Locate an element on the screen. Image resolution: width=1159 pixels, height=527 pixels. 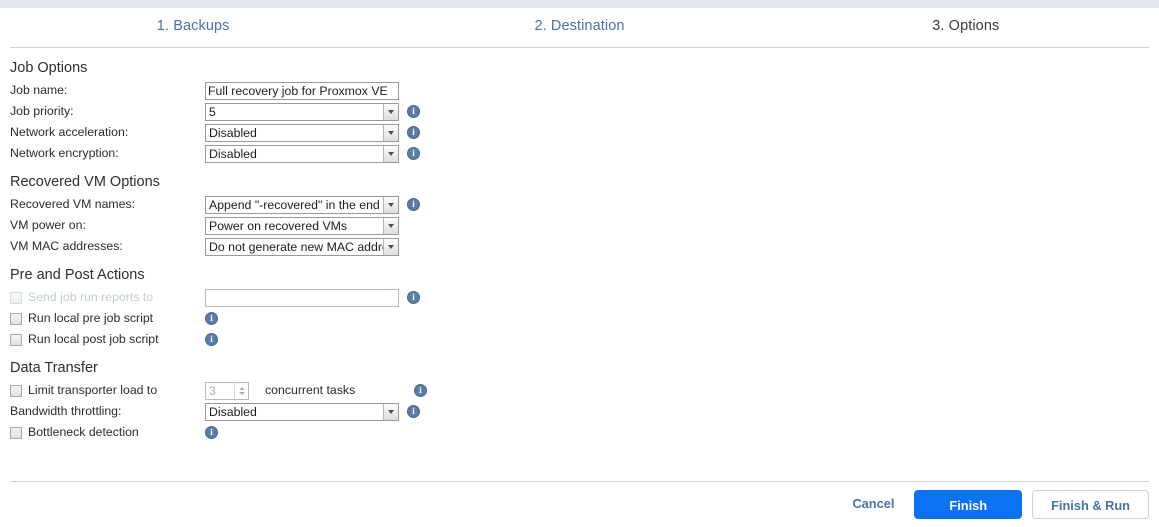
section-title-recovered-vm-options: Recovered VM Options is located at coordinates (85, 182).